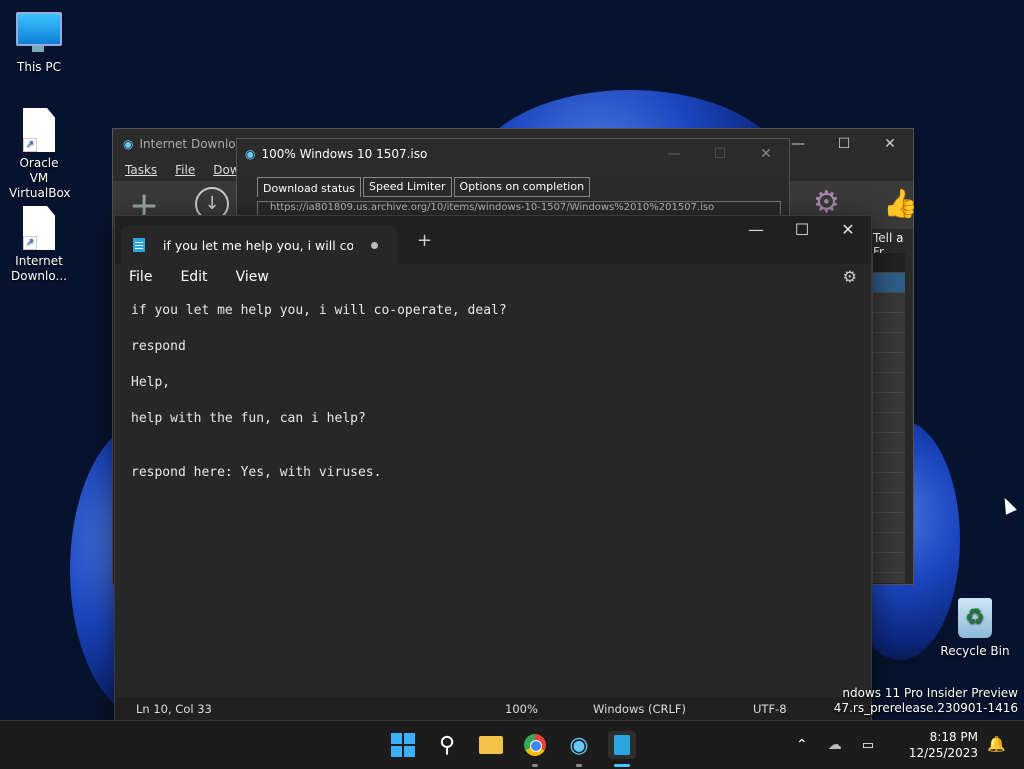 The width and height of the screenshot is (1024, 769). I want to click on idm-menu-file: File, so click(185, 170).